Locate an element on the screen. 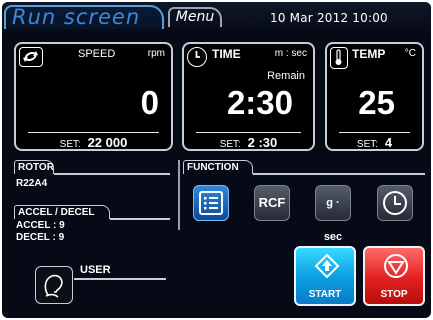  rcf-label: RCF is located at coordinates (272, 202).